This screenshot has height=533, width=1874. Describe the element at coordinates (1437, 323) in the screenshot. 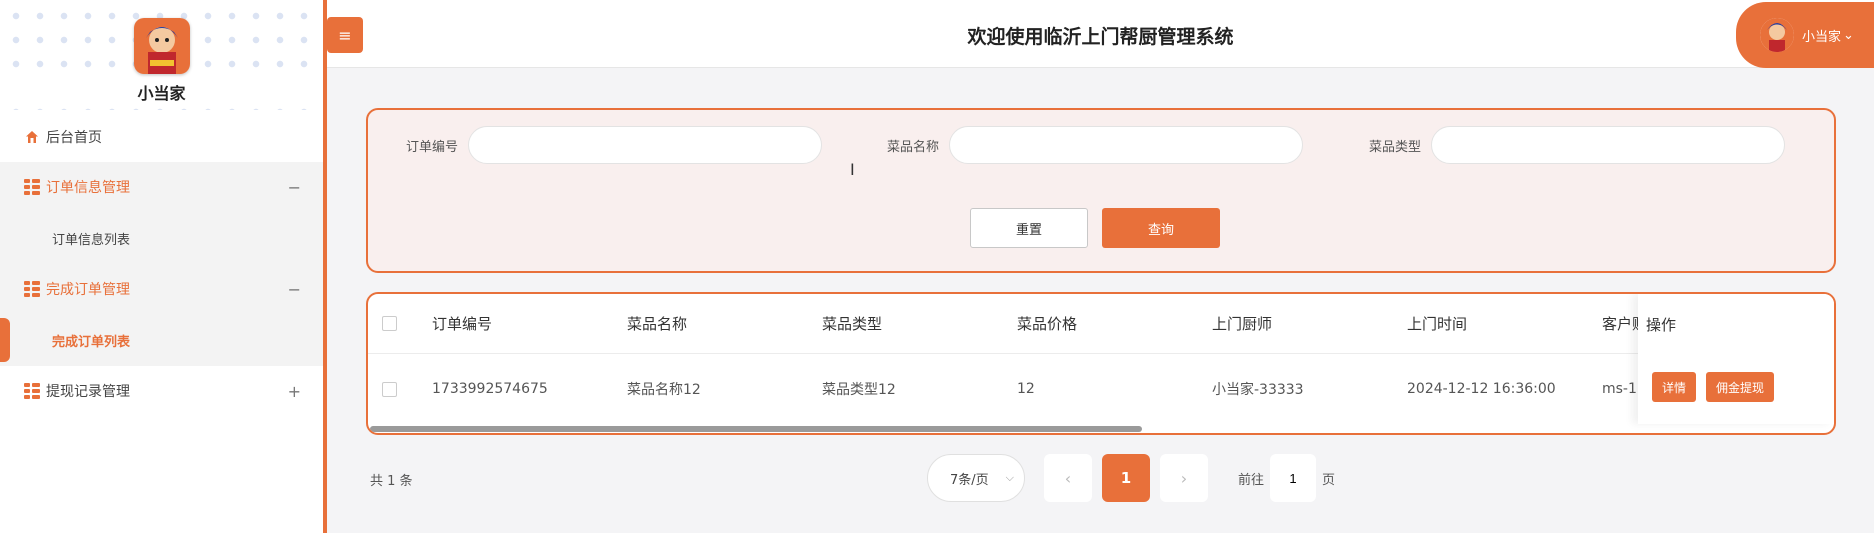

I see `column-header: 上门时间` at that location.